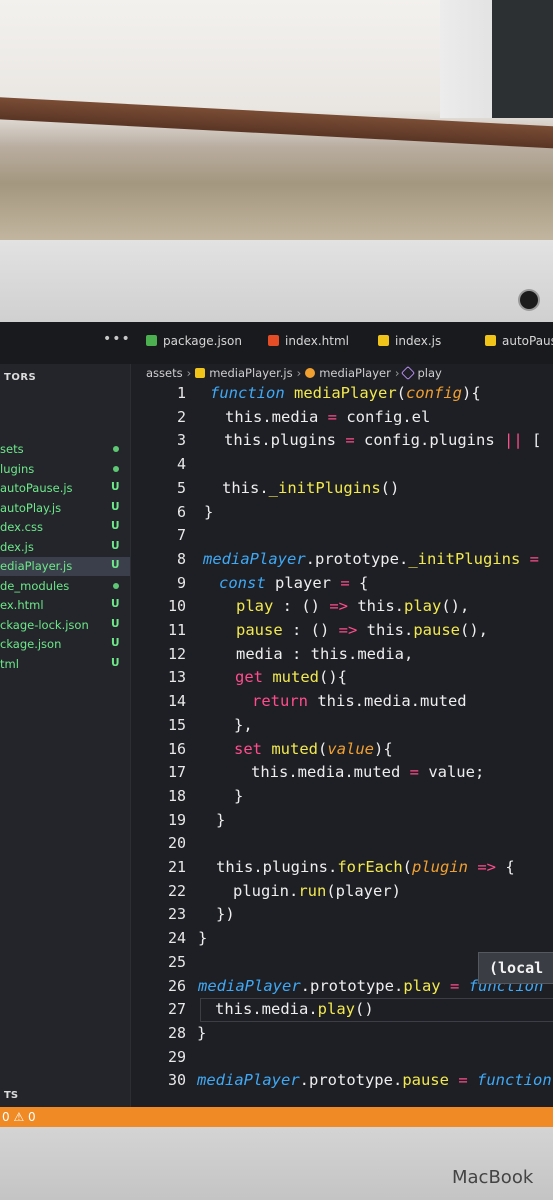 Image resolution: width=553 pixels, height=1200 pixels. I want to click on laptop-top-bezel, so click(276, 281).